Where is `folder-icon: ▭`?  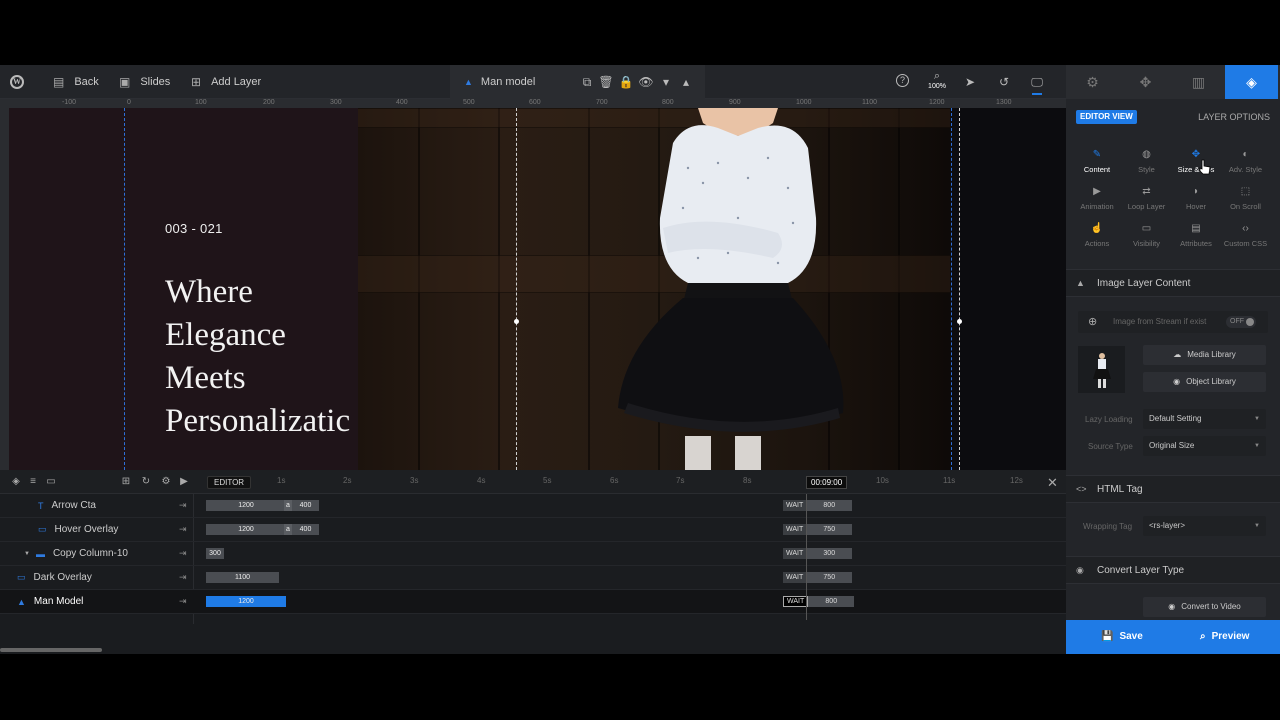
folder-icon: ▭ is located at coordinates (51, 482).